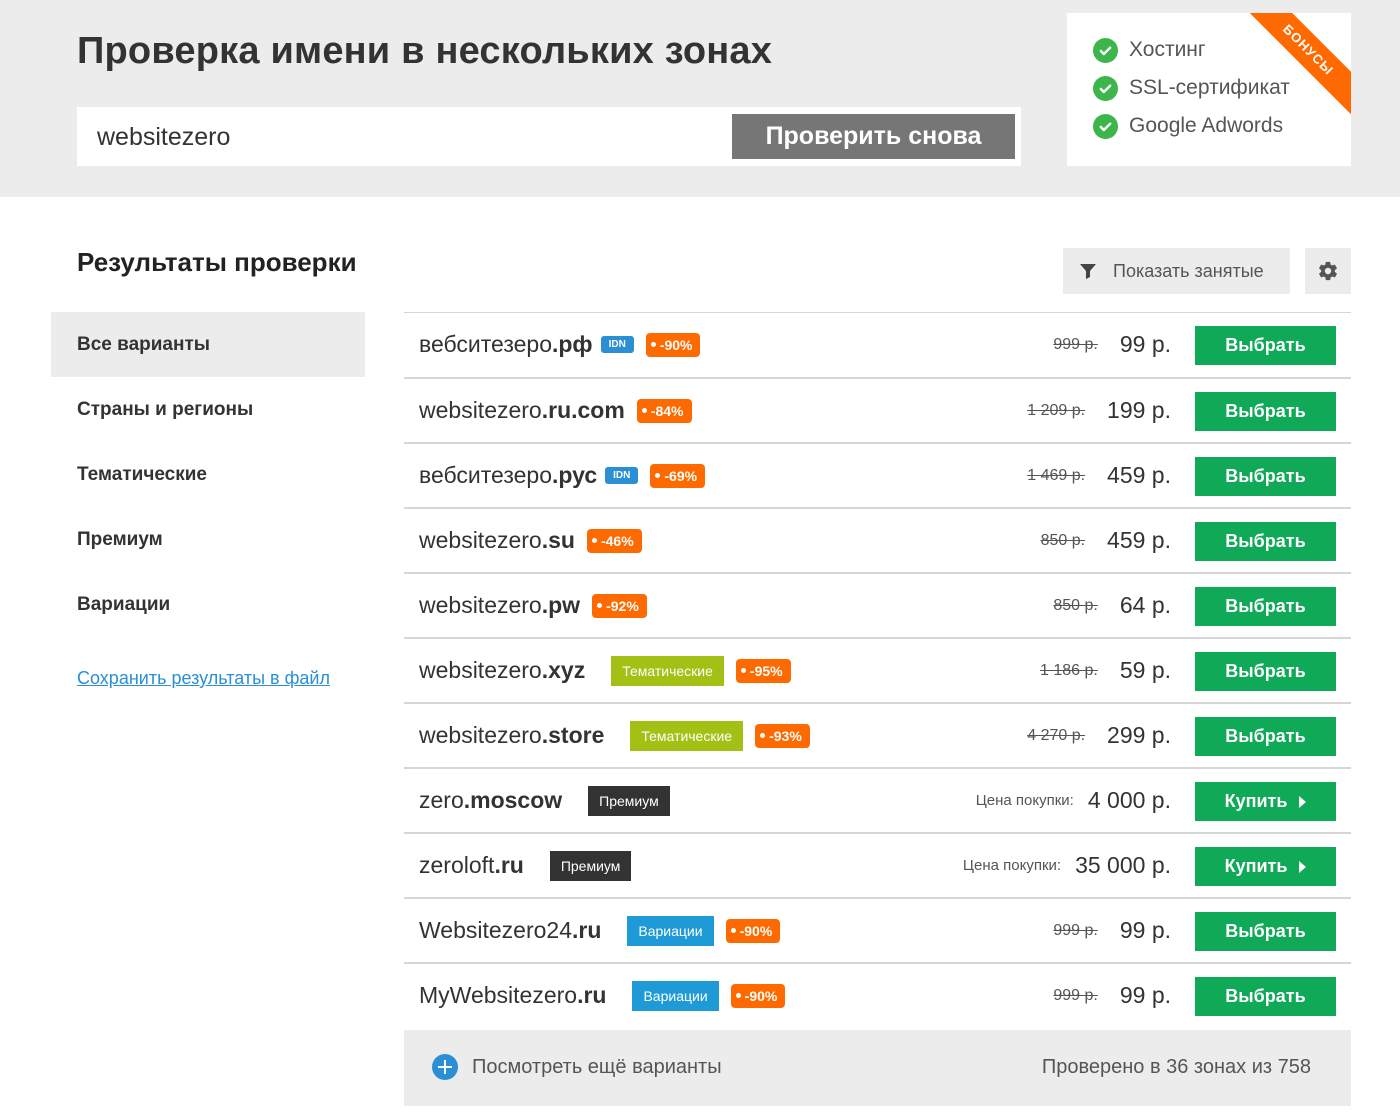  What do you see at coordinates (512, 995) in the screenshot?
I see `domain-name: MyWebsitezero.ru` at bounding box center [512, 995].